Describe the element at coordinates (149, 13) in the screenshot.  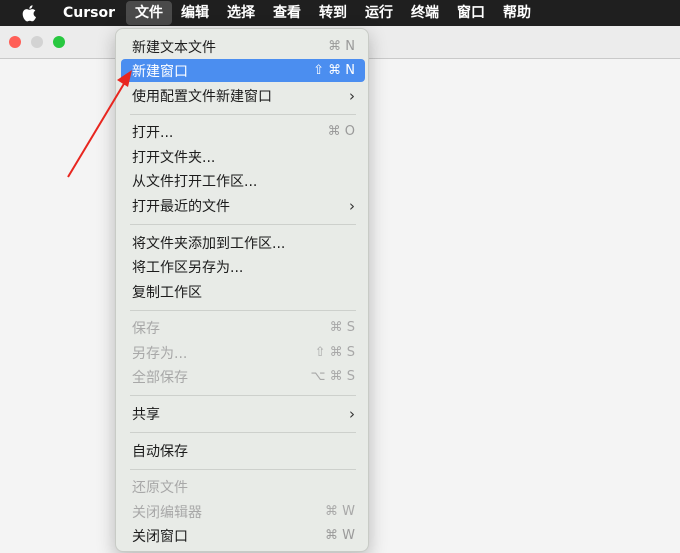
I see `menubar-file: 文件` at that location.